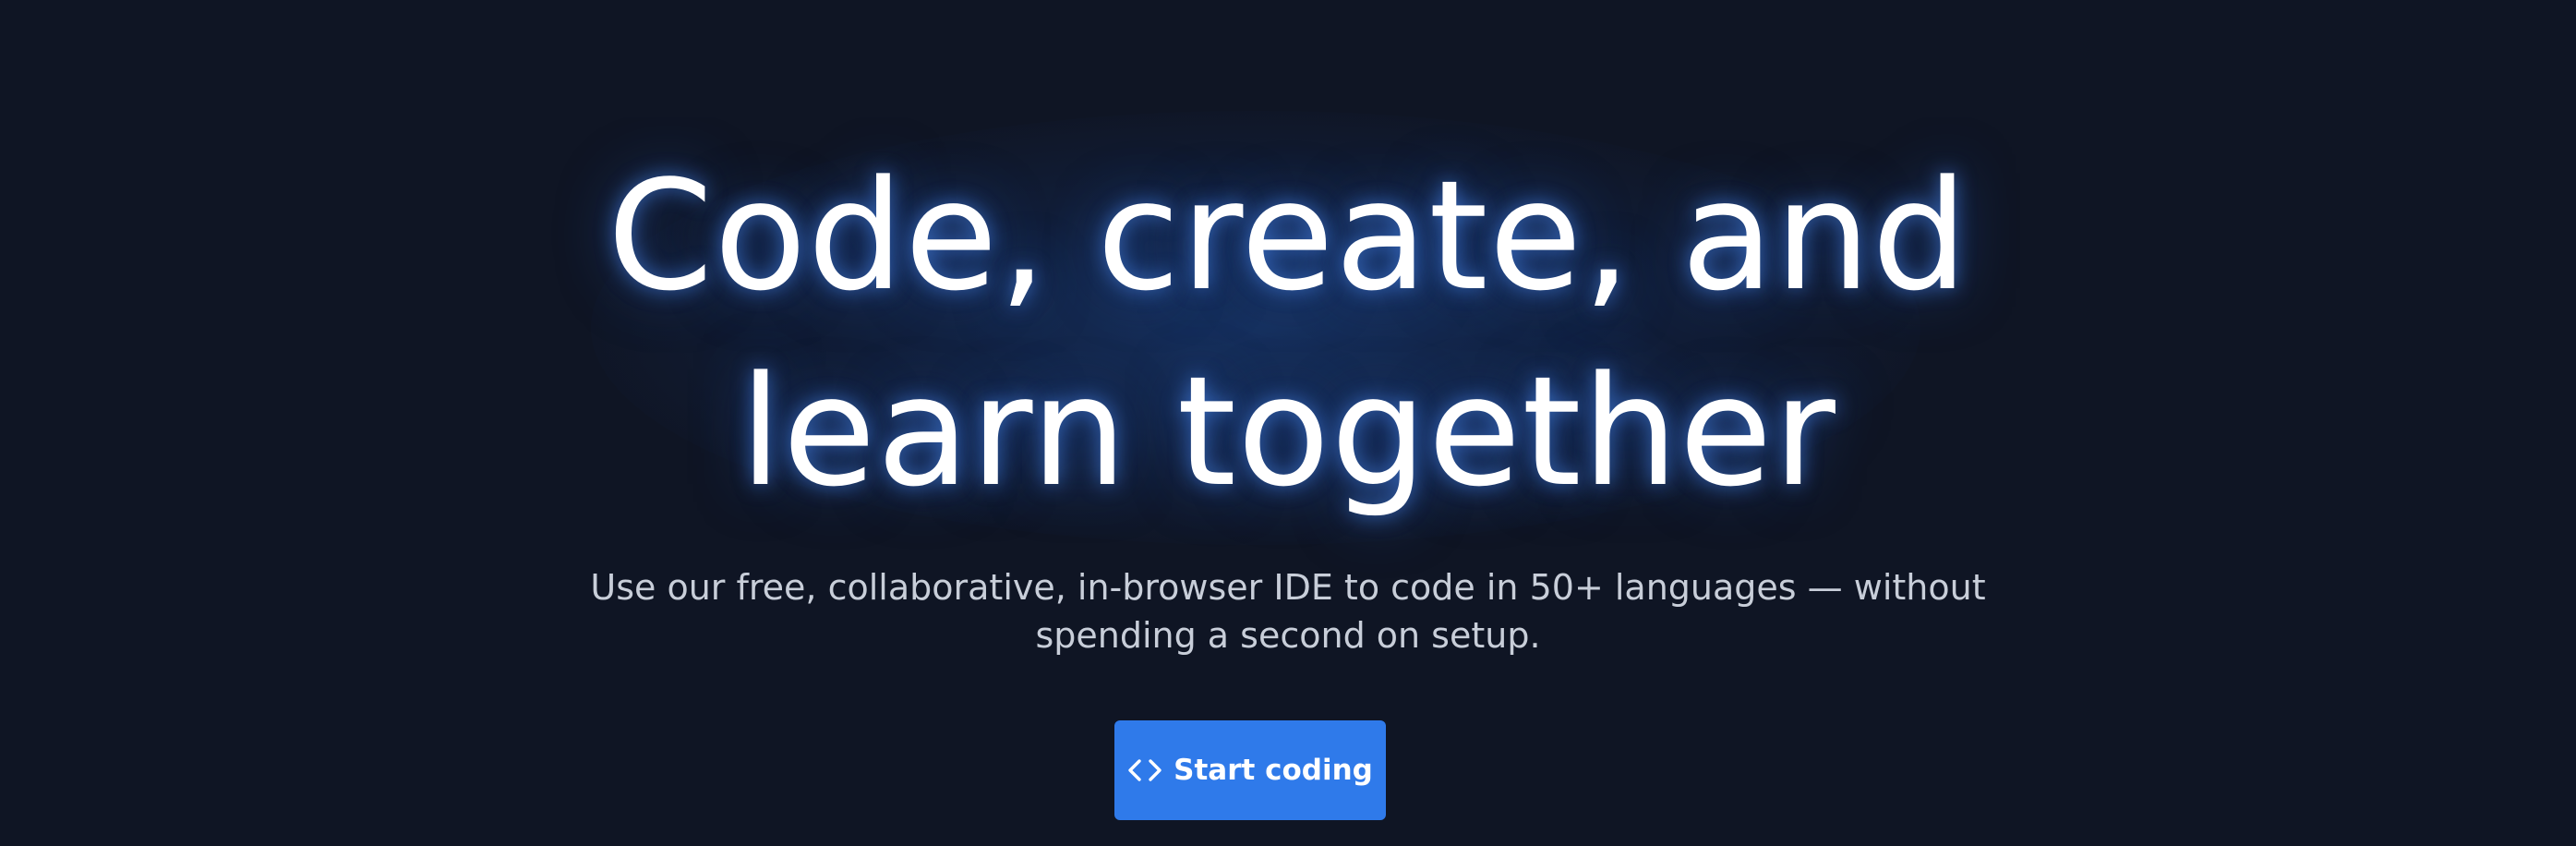 The width and height of the screenshot is (2576, 846). What do you see at coordinates (1144, 770) in the screenshot?
I see `code-brackets-icon` at bounding box center [1144, 770].